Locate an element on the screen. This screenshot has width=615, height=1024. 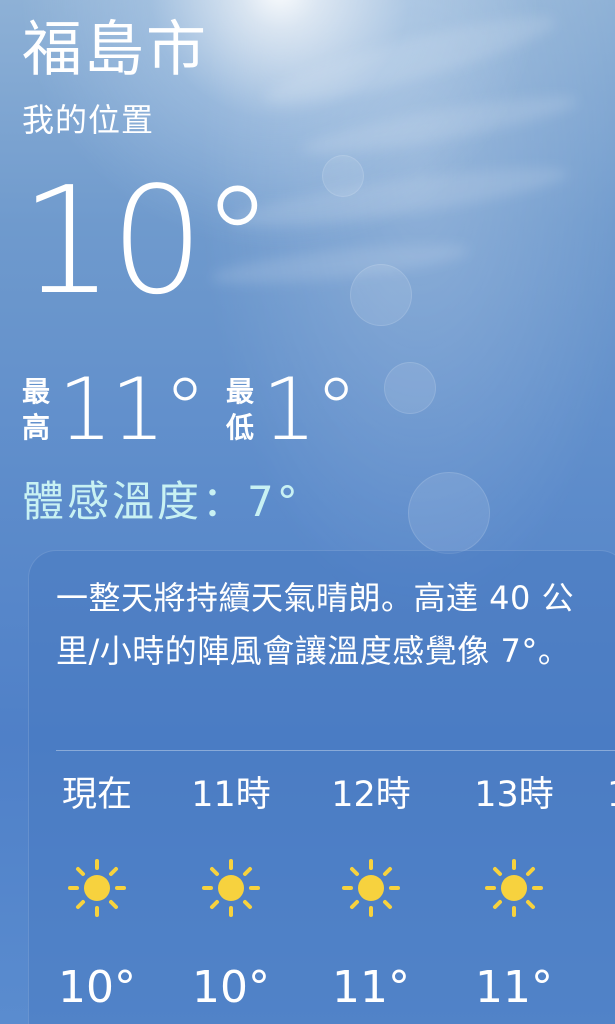
hour-item-partial-label: 1 is located at coordinates (611, 795).